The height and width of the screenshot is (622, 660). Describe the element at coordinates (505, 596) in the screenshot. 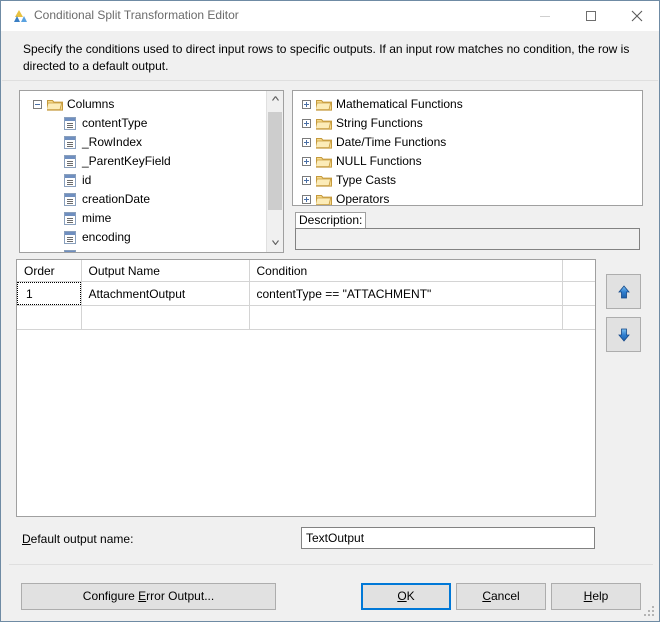

I see `btn-post: ancel` at that location.